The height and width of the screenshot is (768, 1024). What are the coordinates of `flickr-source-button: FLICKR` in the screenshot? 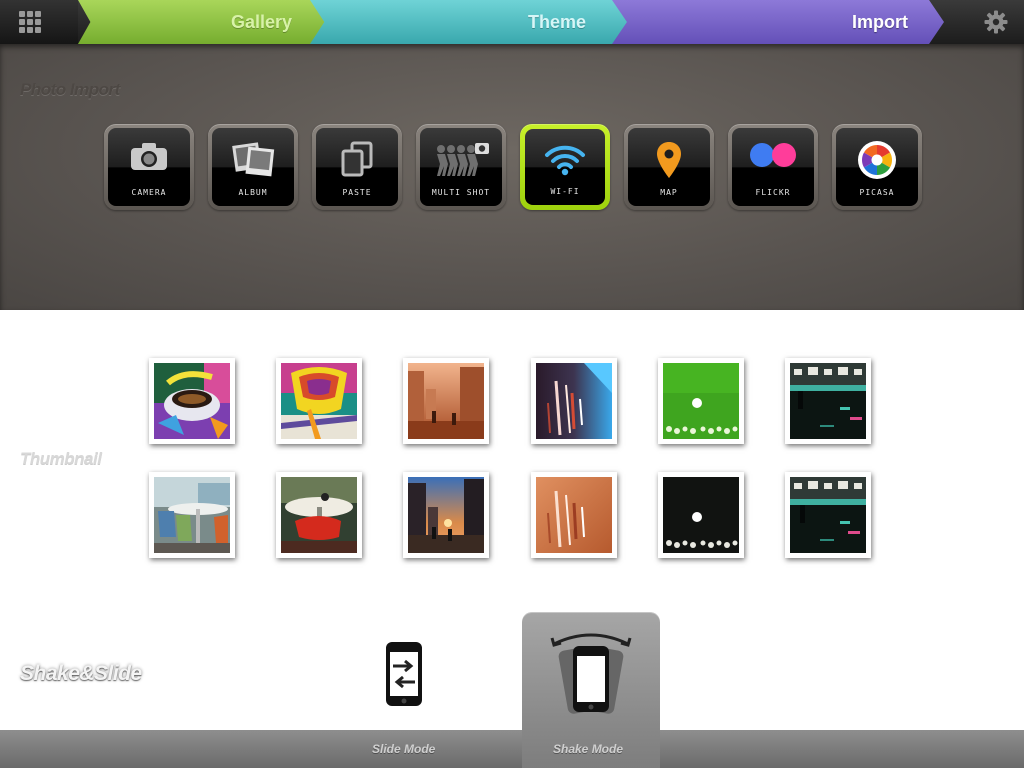 It's located at (773, 167).